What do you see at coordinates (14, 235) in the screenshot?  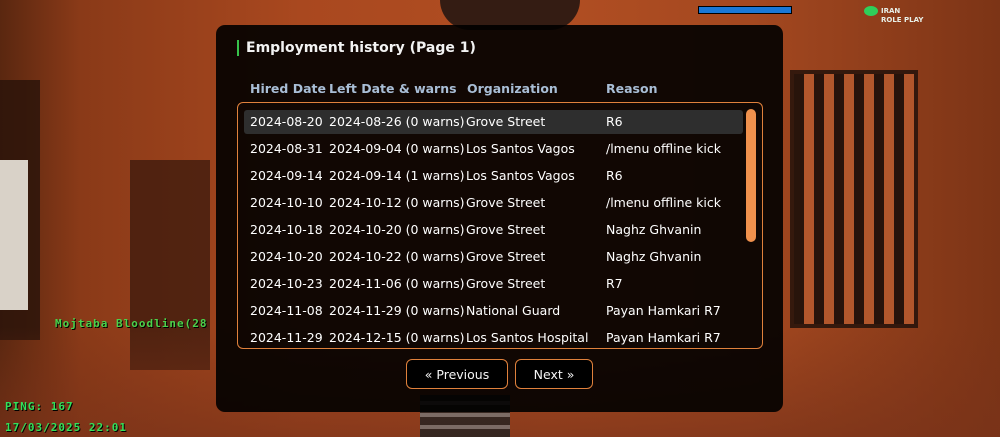 I see `background-painting` at bounding box center [14, 235].